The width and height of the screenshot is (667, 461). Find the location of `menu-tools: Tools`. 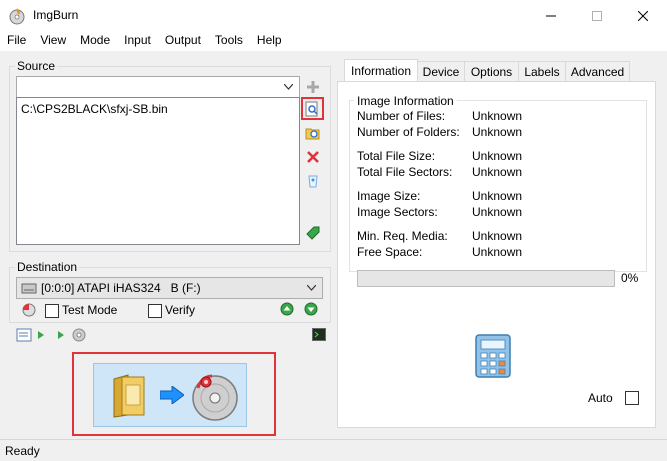

menu-tools: Tools is located at coordinates (229, 41).